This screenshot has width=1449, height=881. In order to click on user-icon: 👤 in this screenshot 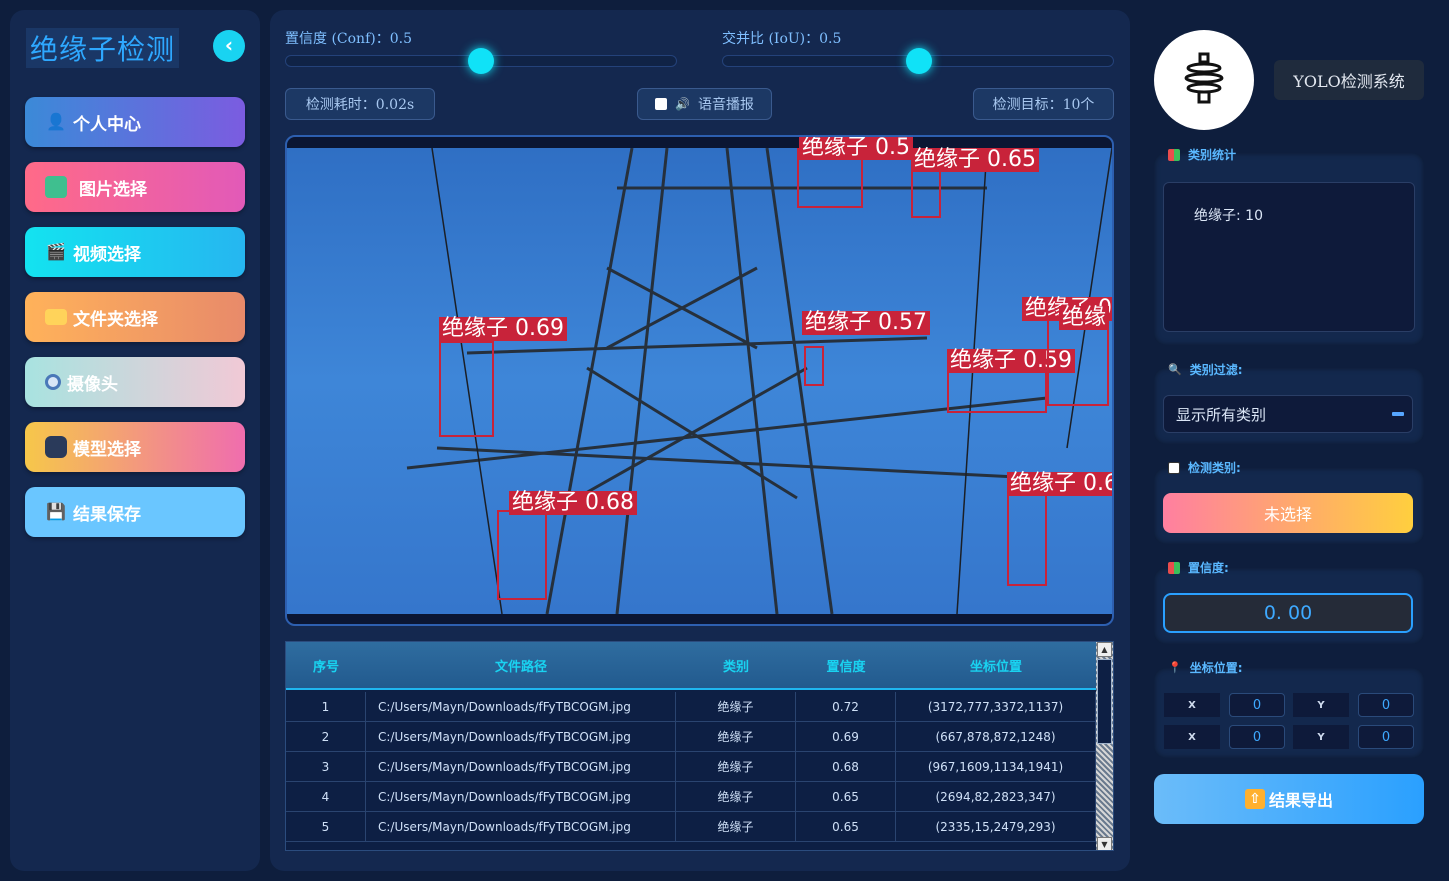, I will do `click(56, 121)`.